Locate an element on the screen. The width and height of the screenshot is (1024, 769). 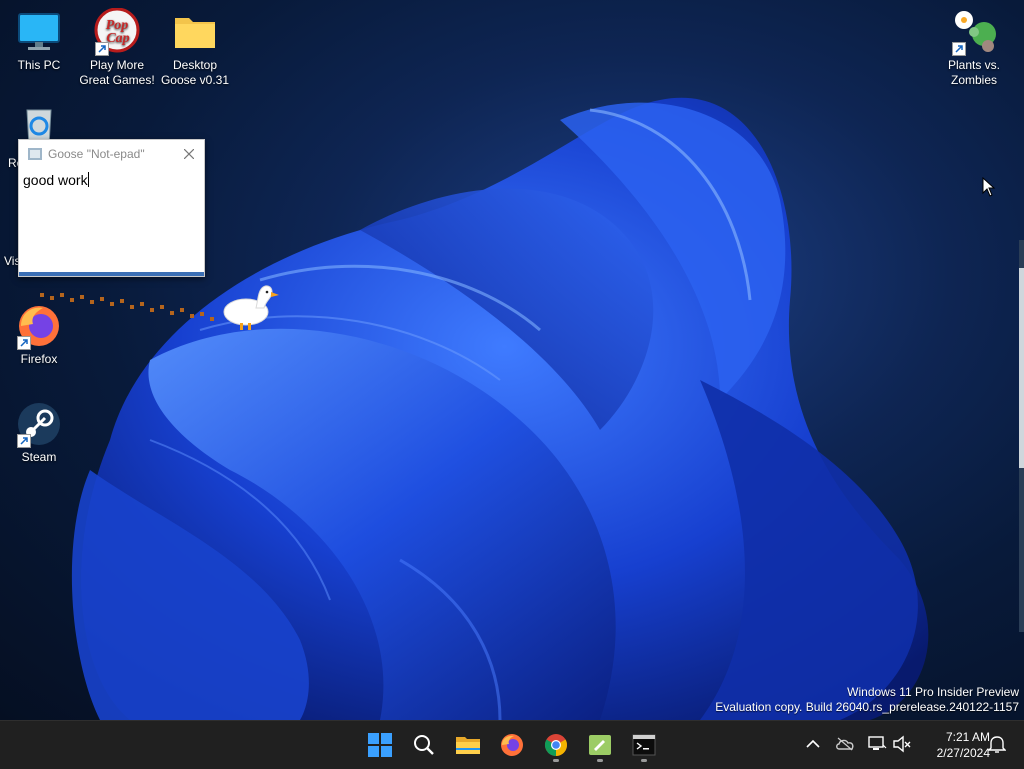
taskbar-notepad-button is located at coordinates (600, 745).